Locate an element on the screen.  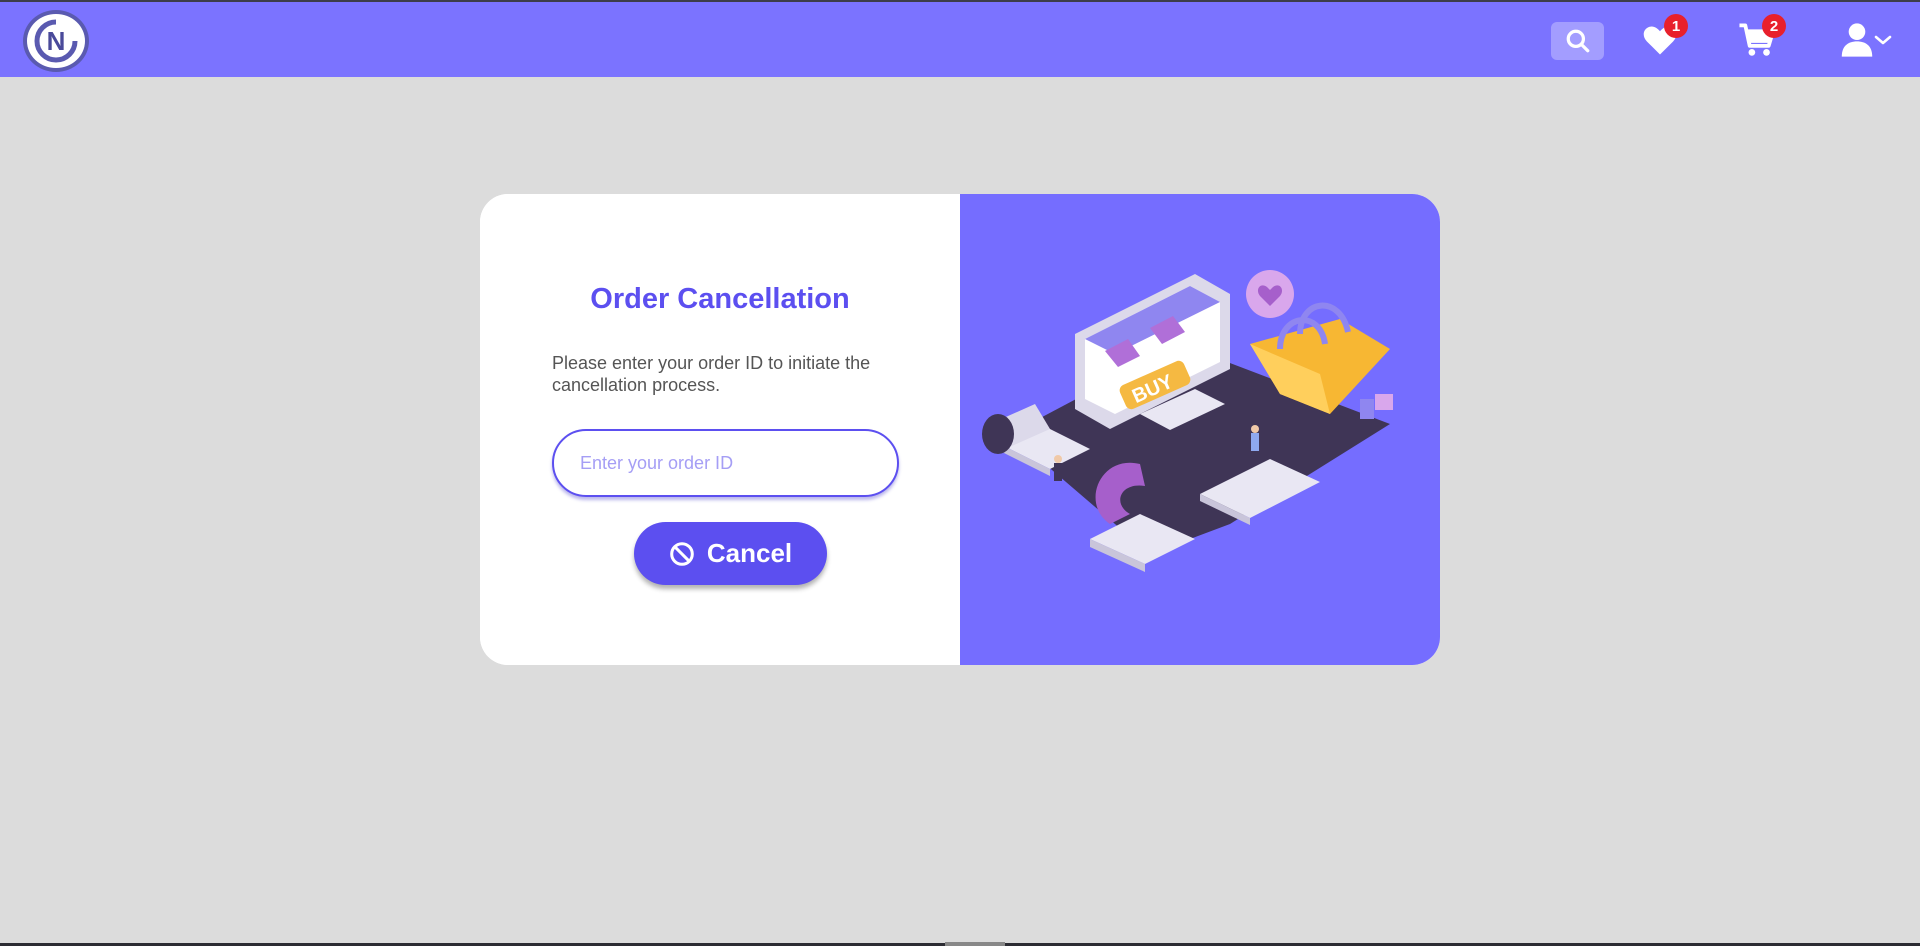
order-id-input is located at coordinates (725, 463).